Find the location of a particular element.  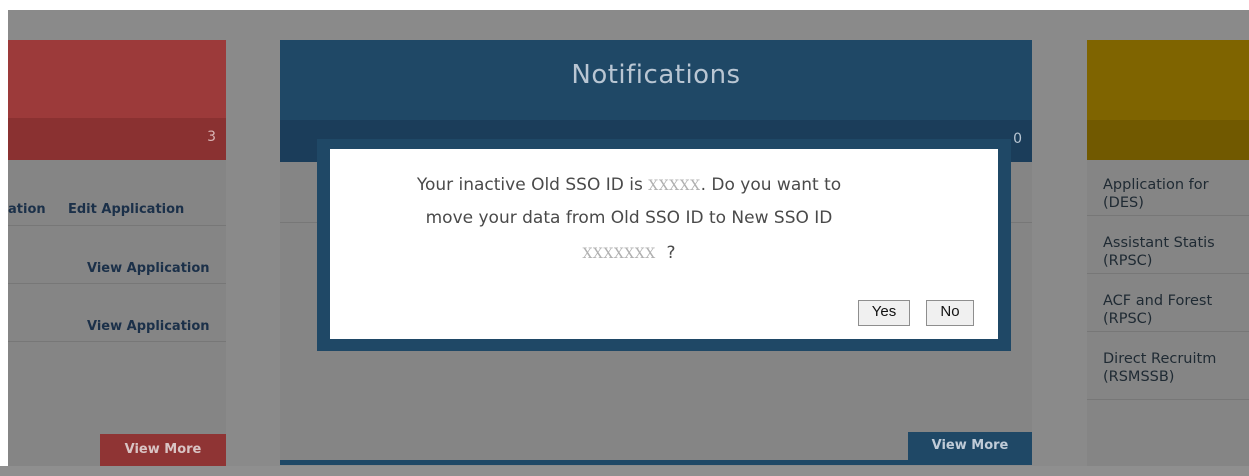

top-strip is located at coordinates (624, 5).